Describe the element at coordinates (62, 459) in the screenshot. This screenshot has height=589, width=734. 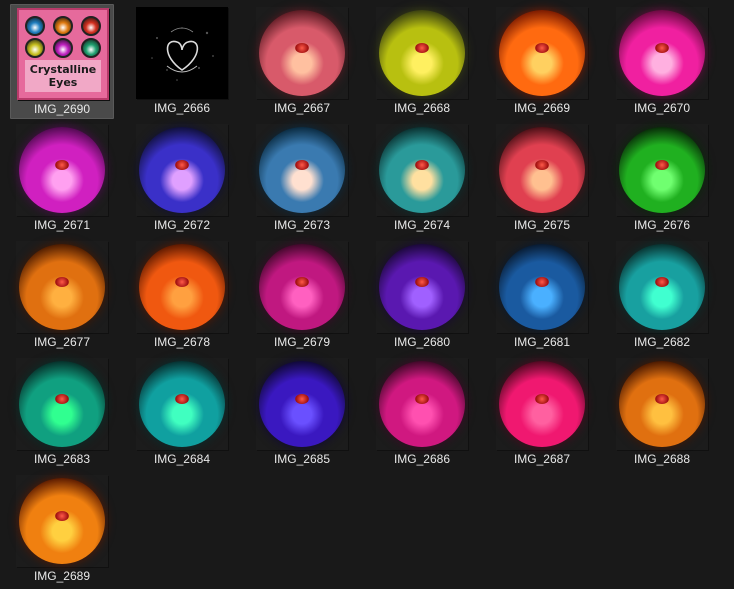
I see `file-name-label: IMG_2683` at that location.